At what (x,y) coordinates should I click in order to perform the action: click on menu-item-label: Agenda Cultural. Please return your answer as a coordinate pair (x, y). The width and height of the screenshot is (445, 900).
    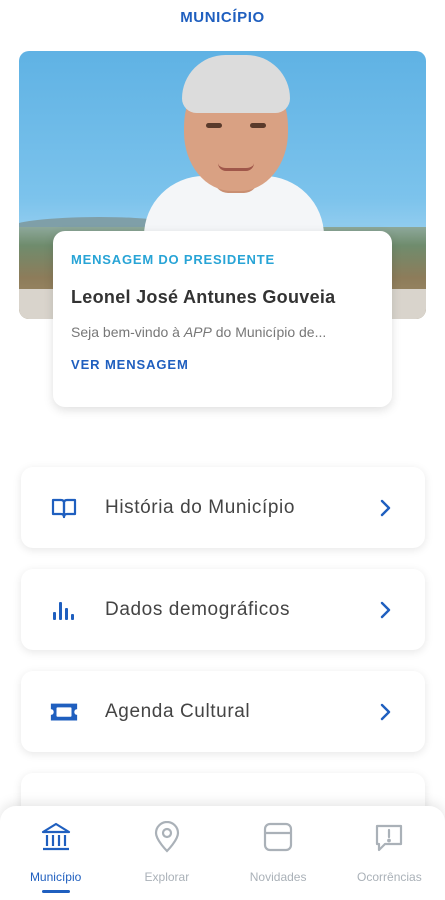
    Looking at the image, I should click on (178, 711).